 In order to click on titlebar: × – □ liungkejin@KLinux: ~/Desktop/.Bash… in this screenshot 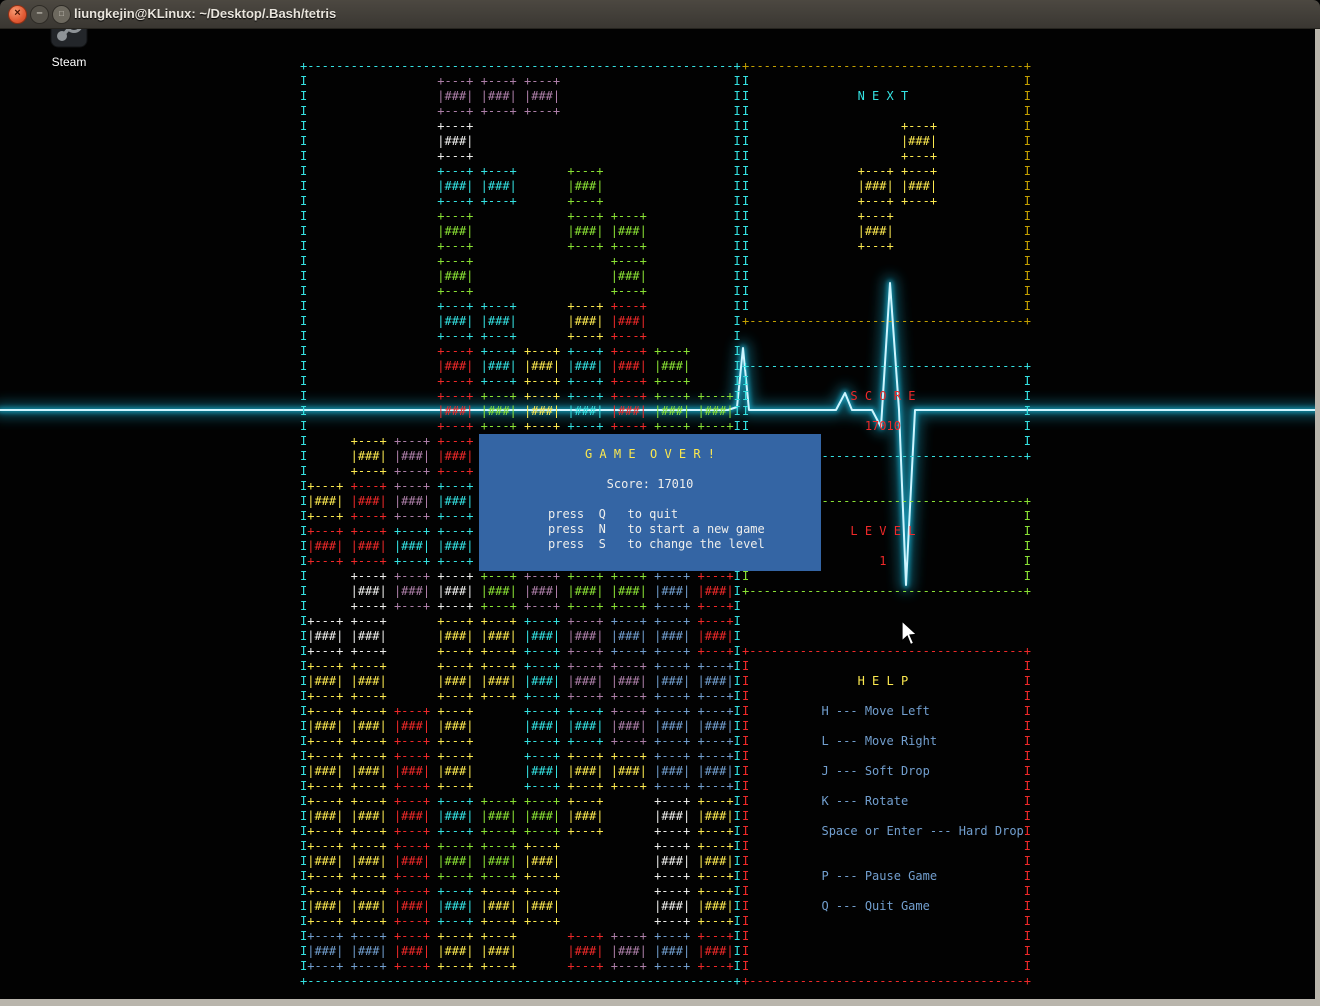, I will do `click(660, 14)`.